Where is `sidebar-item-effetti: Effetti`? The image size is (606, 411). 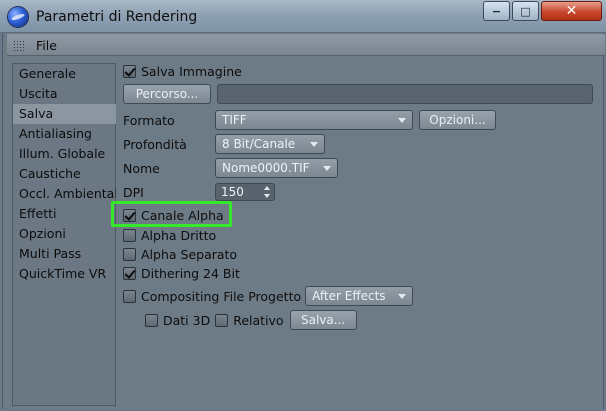 sidebar-item-effetti: Effetti is located at coordinates (64, 214).